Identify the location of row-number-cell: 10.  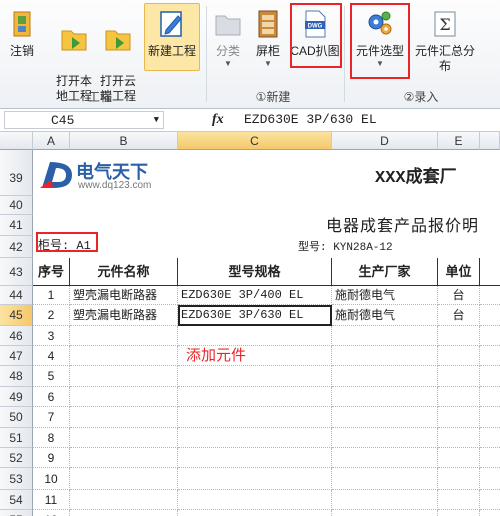
(51, 479).